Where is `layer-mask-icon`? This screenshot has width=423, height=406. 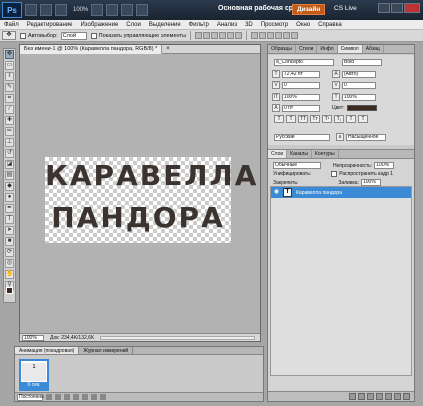 layer-mask-icon is located at coordinates (370, 396).